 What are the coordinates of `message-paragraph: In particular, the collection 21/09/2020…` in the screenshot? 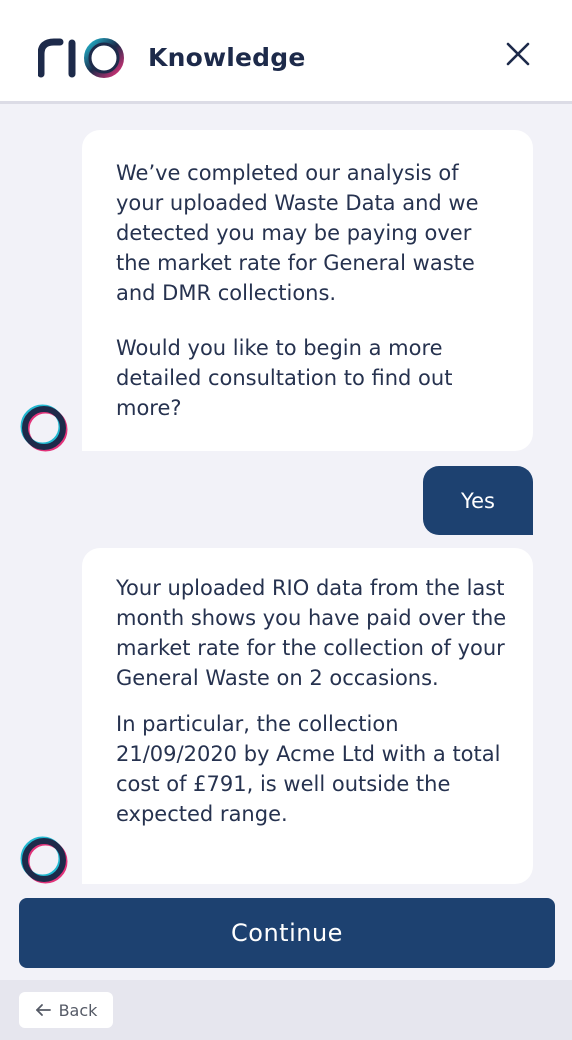 It's located at (308, 769).